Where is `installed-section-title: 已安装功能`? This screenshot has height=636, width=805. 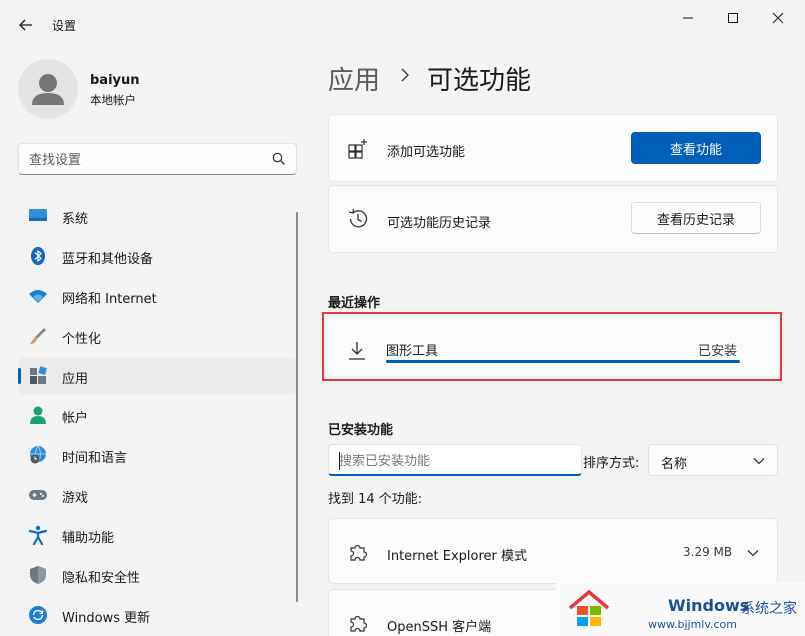
installed-section-title: 已安装功能 is located at coordinates (361, 430).